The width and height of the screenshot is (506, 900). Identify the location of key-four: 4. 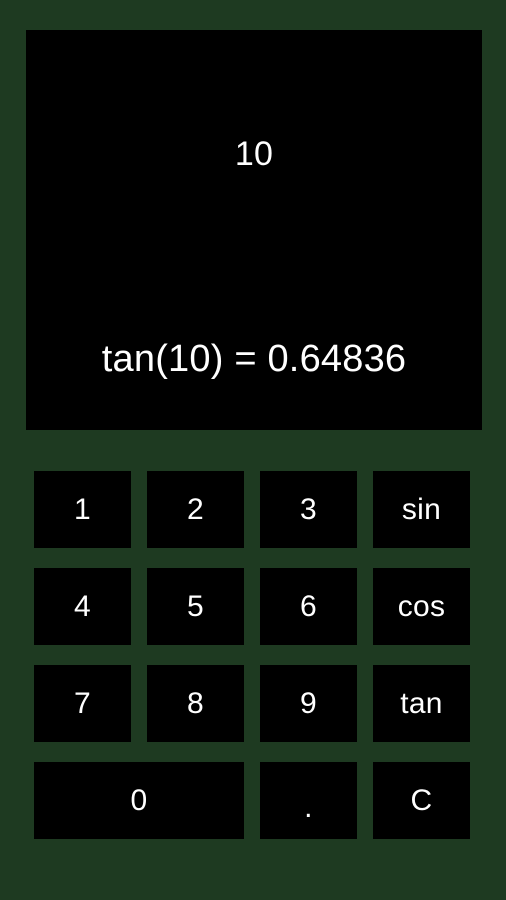
(82, 606).